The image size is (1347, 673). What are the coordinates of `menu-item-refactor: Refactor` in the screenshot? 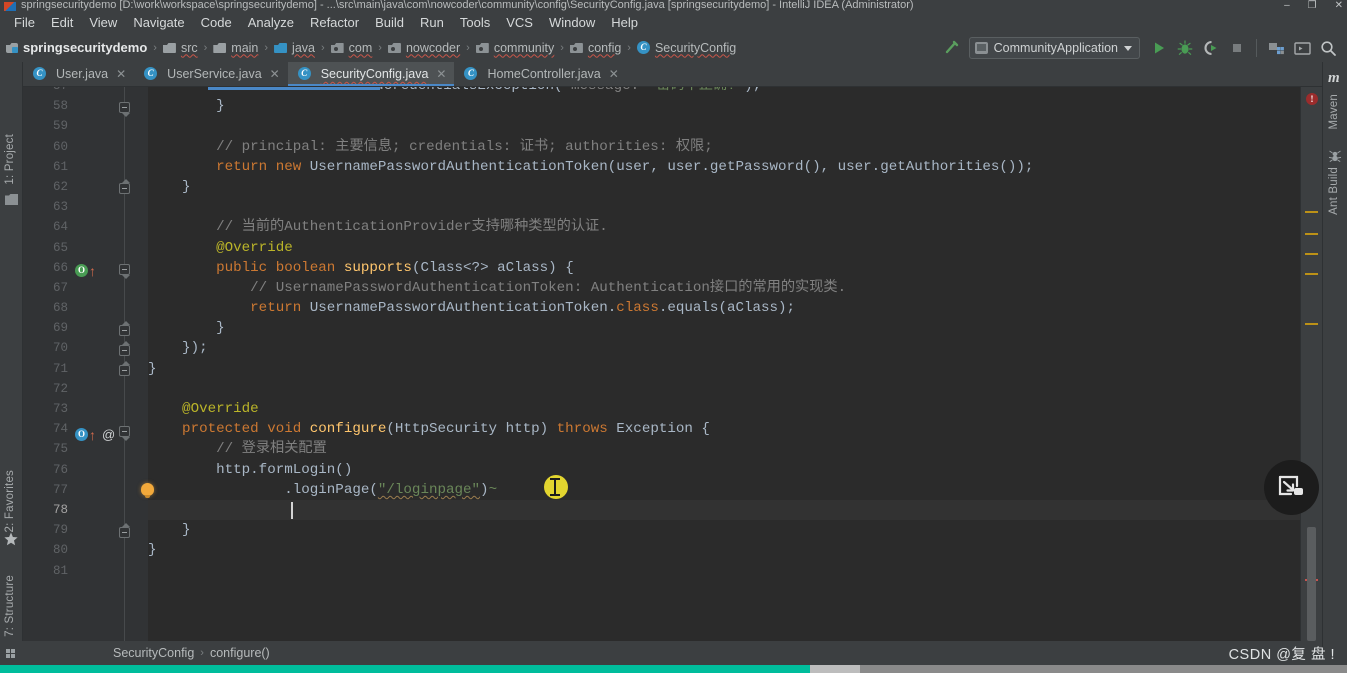 It's located at (334, 22).